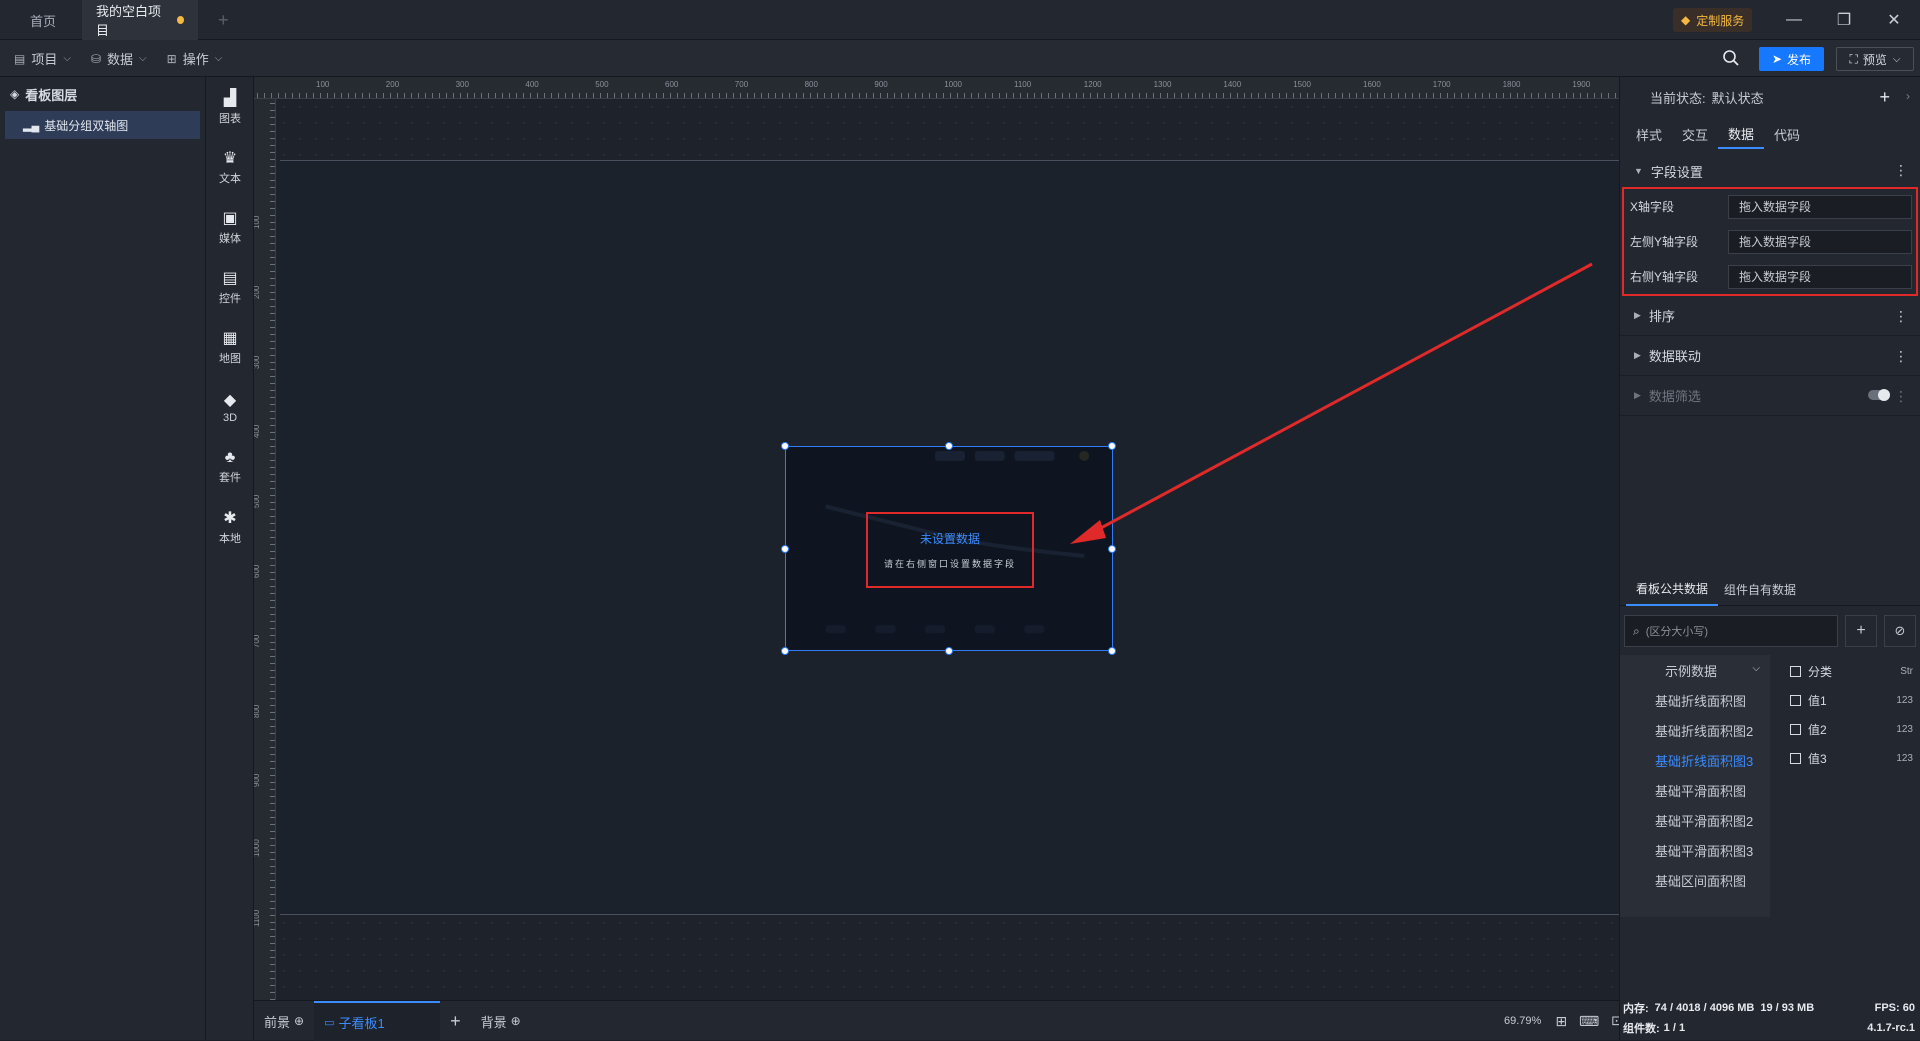 The image size is (1920, 1041). Describe the element at coordinates (1770, 316) in the screenshot. I see `sort-section: ▶ 排序 ⋮` at that location.